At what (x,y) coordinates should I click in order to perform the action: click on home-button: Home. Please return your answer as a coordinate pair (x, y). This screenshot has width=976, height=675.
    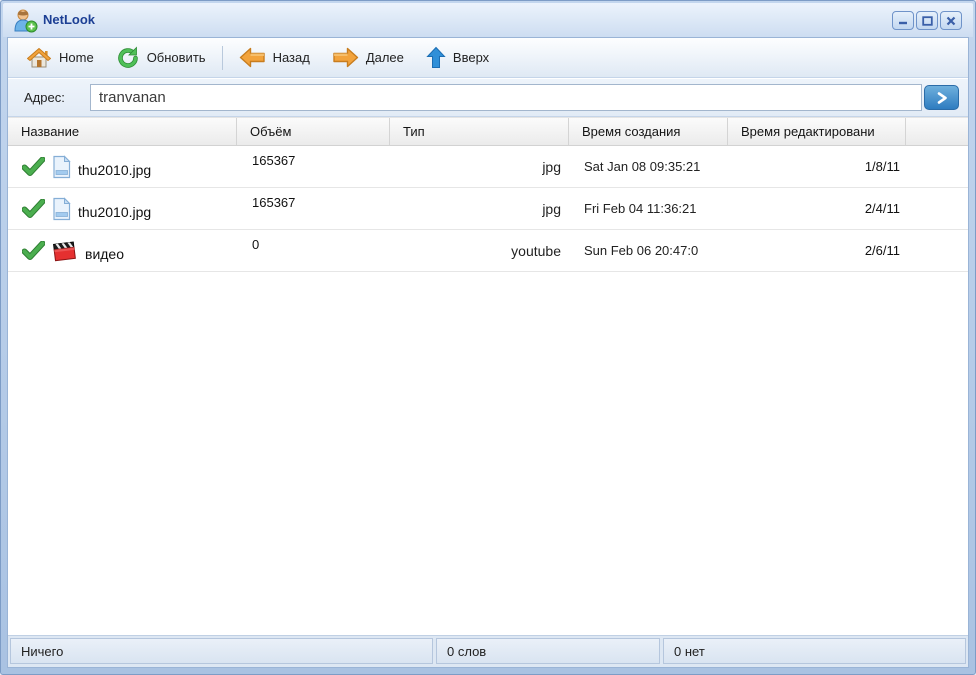
    Looking at the image, I should click on (60, 58).